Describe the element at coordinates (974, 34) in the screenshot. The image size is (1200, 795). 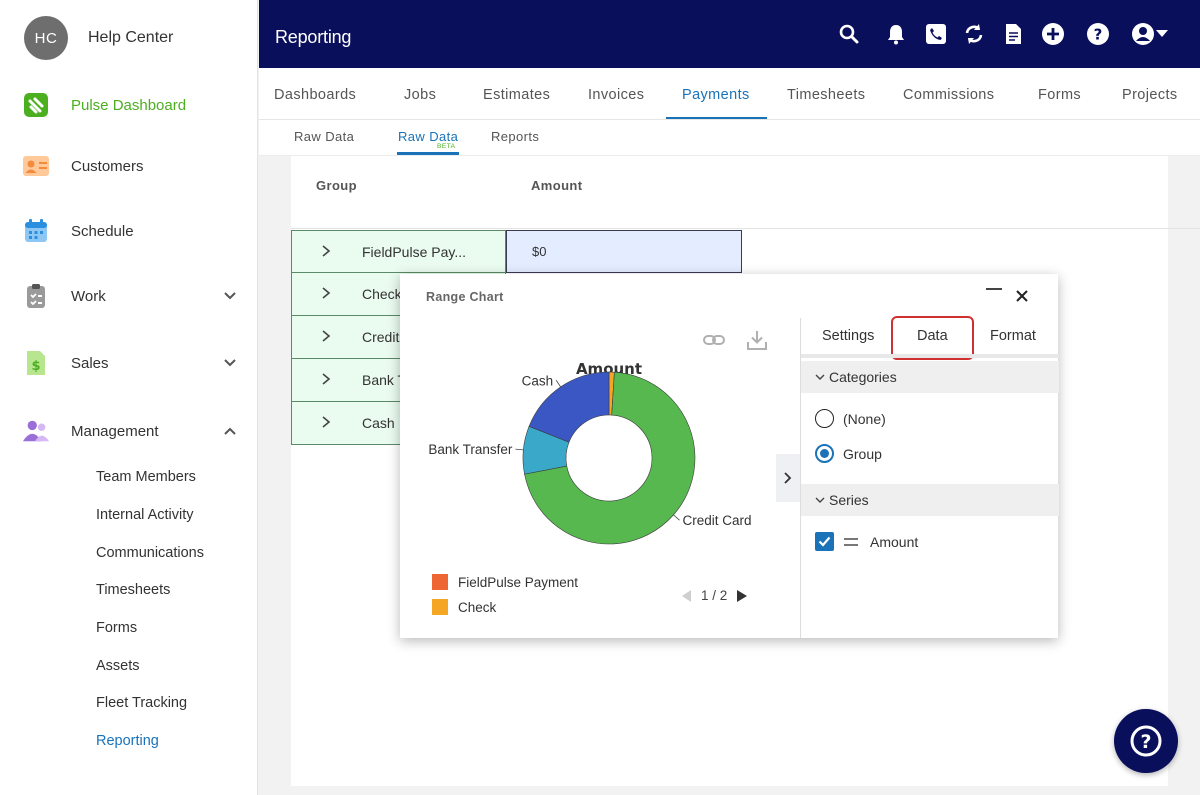
I see `sync-icon` at that location.